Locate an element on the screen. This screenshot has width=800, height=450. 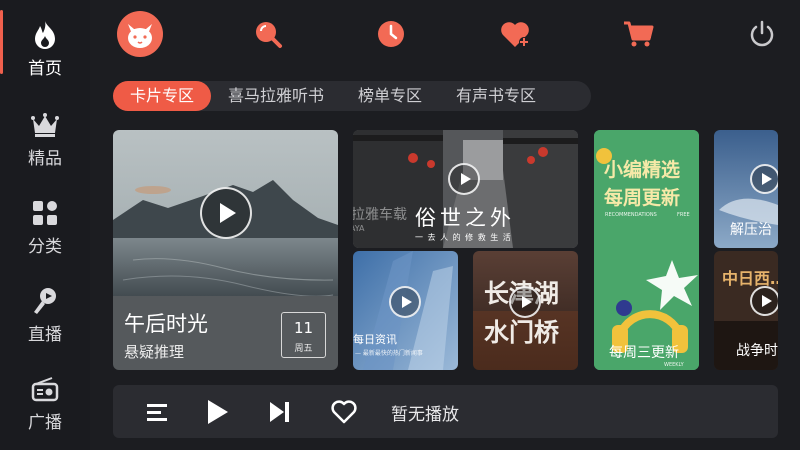
power-button is located at coordinates (762, 34).